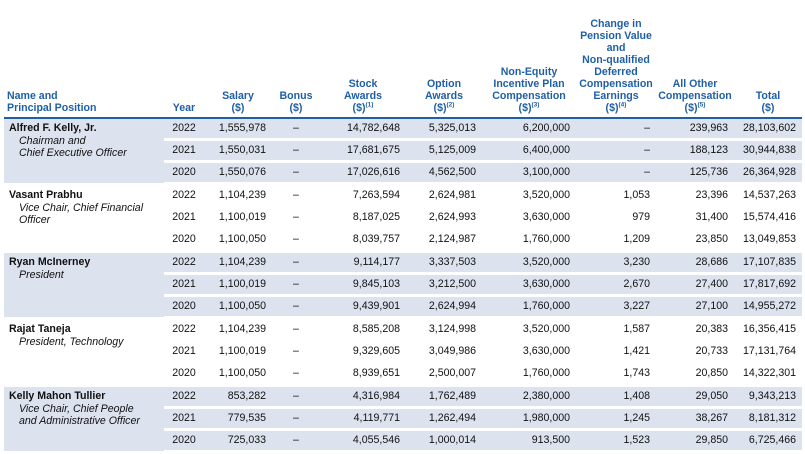 The width and height of the screenshot is (805, 454). I want to click on stock-awards-cell: 8,039,757, so click(363, 240).